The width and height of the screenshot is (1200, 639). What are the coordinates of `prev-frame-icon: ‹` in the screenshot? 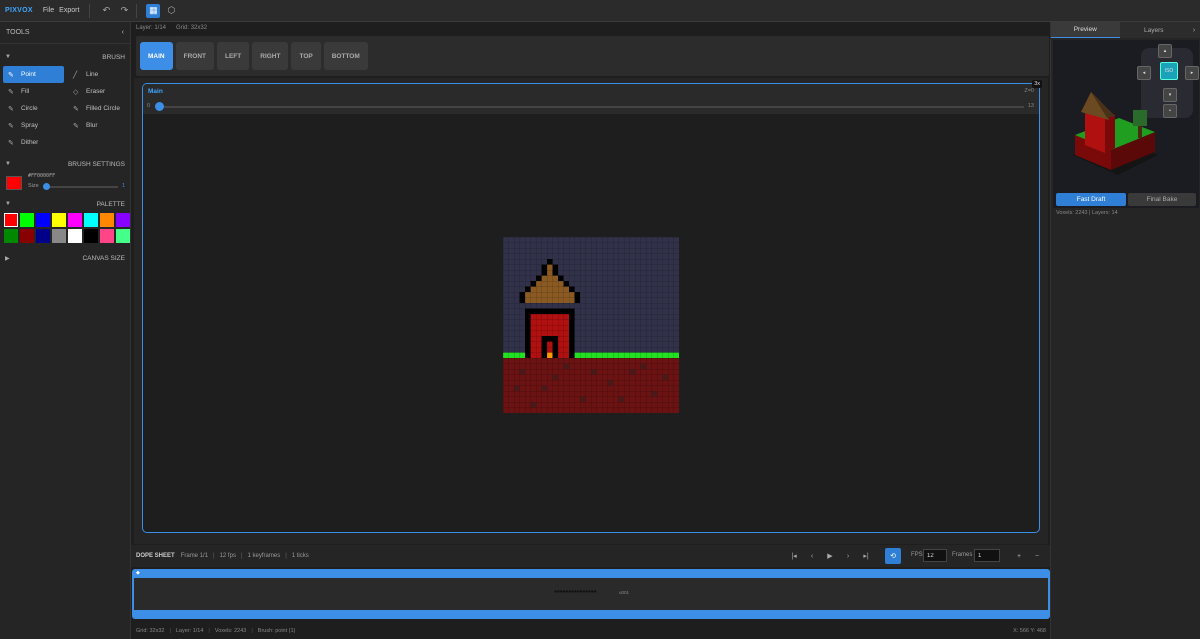 It's located at (812, 556).